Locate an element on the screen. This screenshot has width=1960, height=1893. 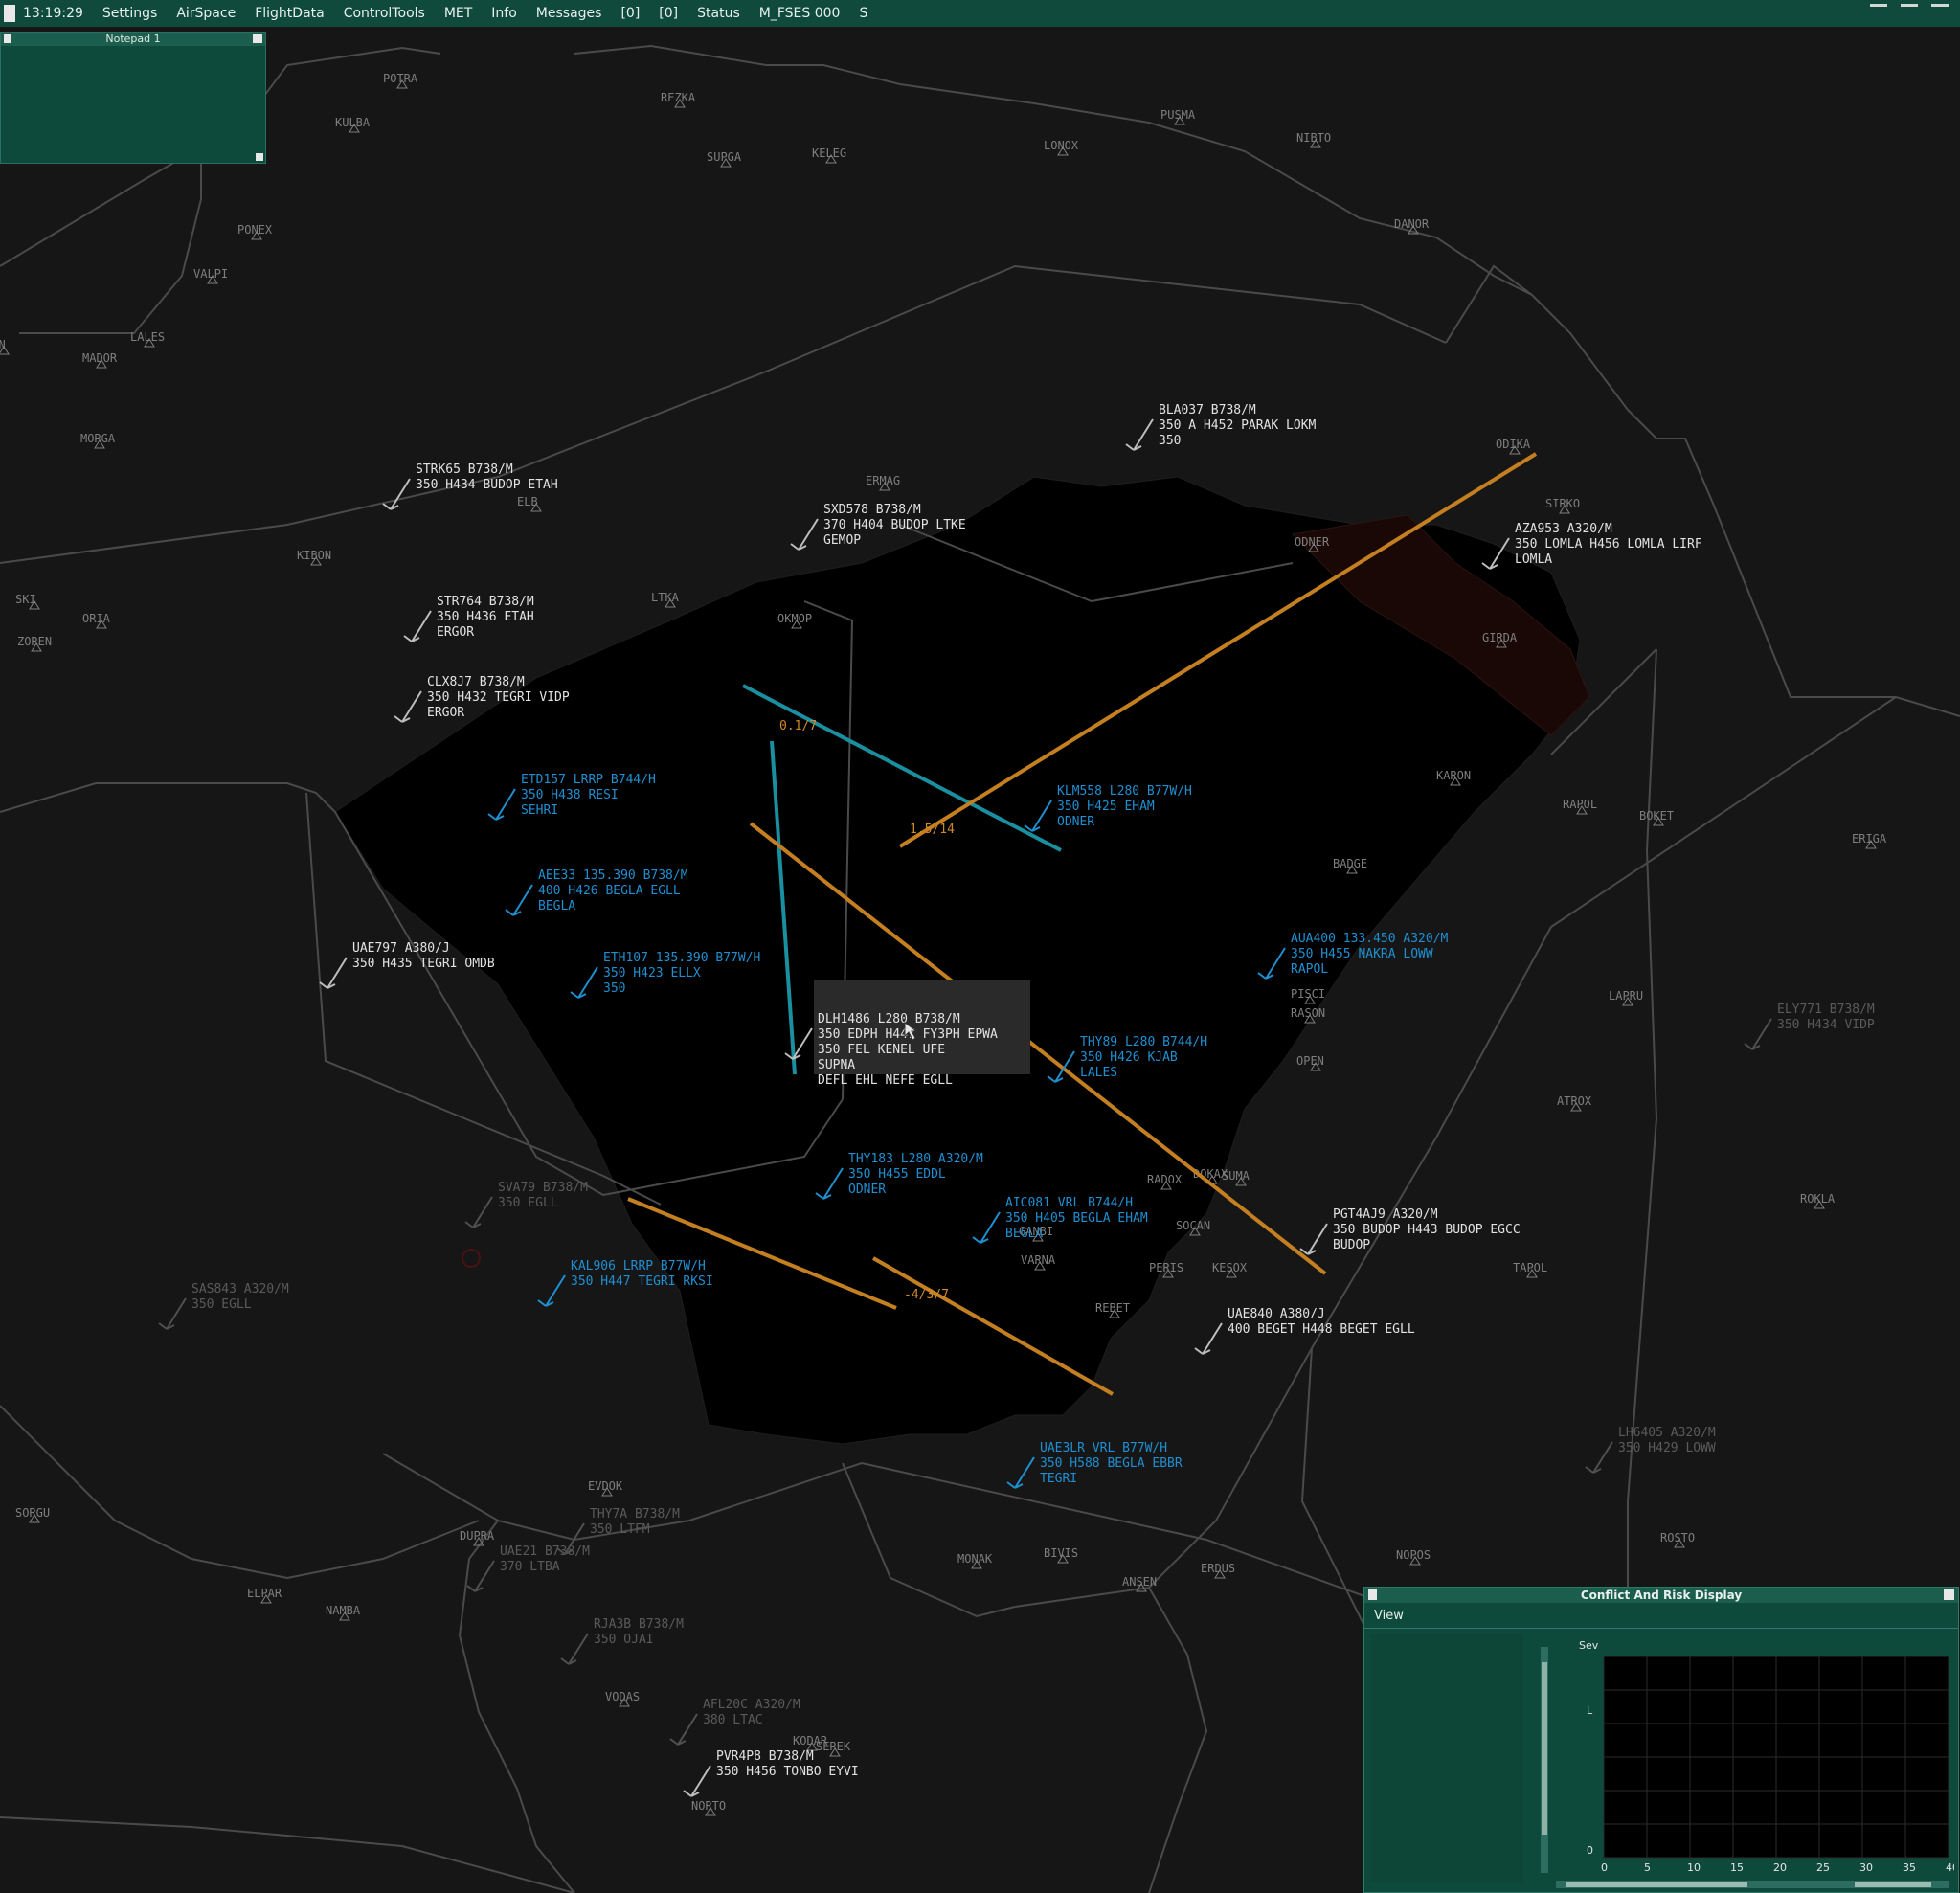
conflict-label: 1.5/14 is located at coordinates (932, 830).